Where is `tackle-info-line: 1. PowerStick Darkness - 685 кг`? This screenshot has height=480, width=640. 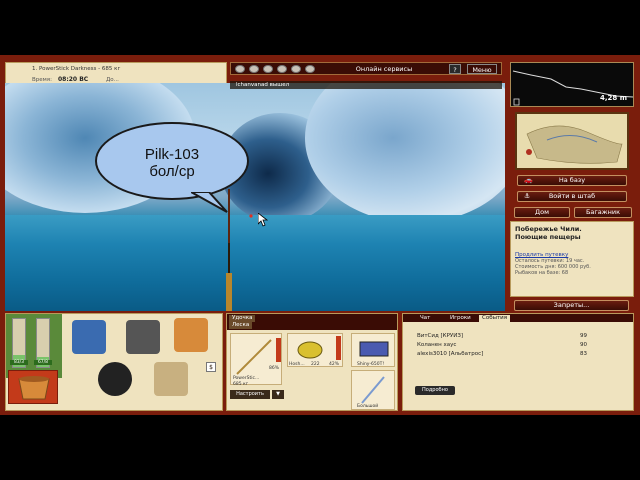 tackle-info-line: 1. PowerStick Darkness - 685 кг is located at coordinates (76, 69).